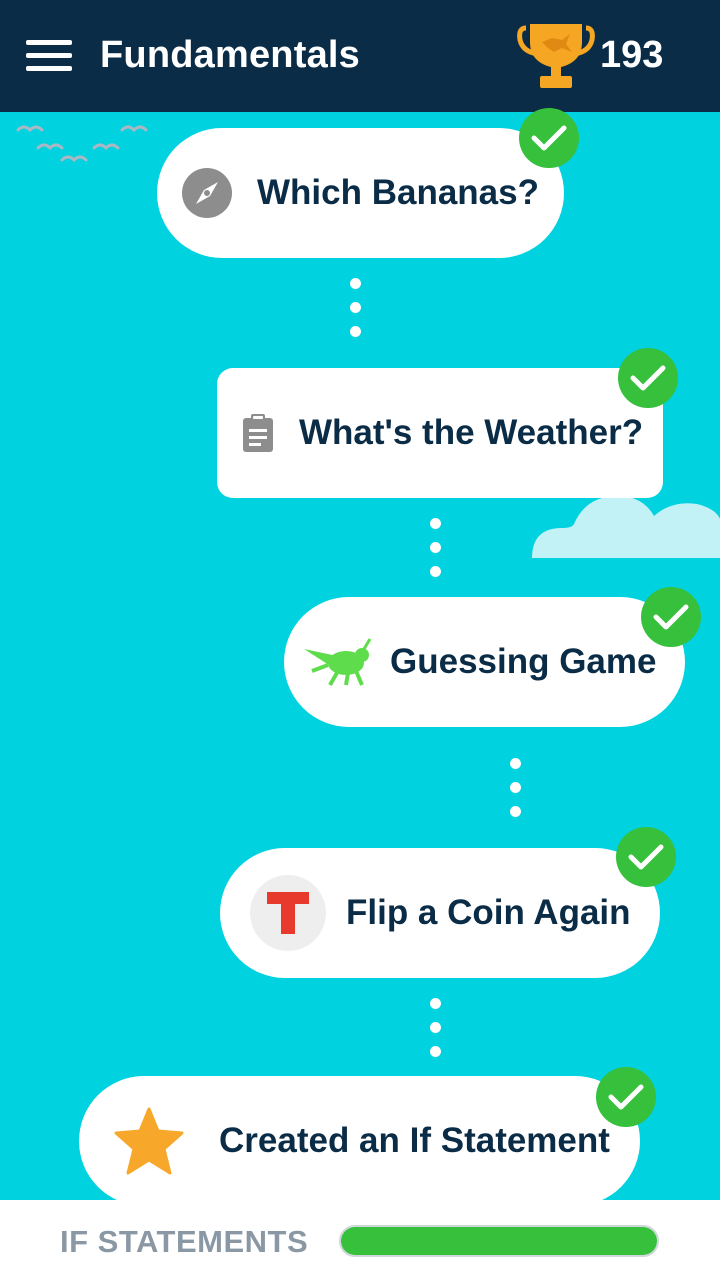 The image size is (720, 1280). What do you see at coordinates (50, 56) in the screenshot?
I see `menu-icon` at bounding box center [50, 56].